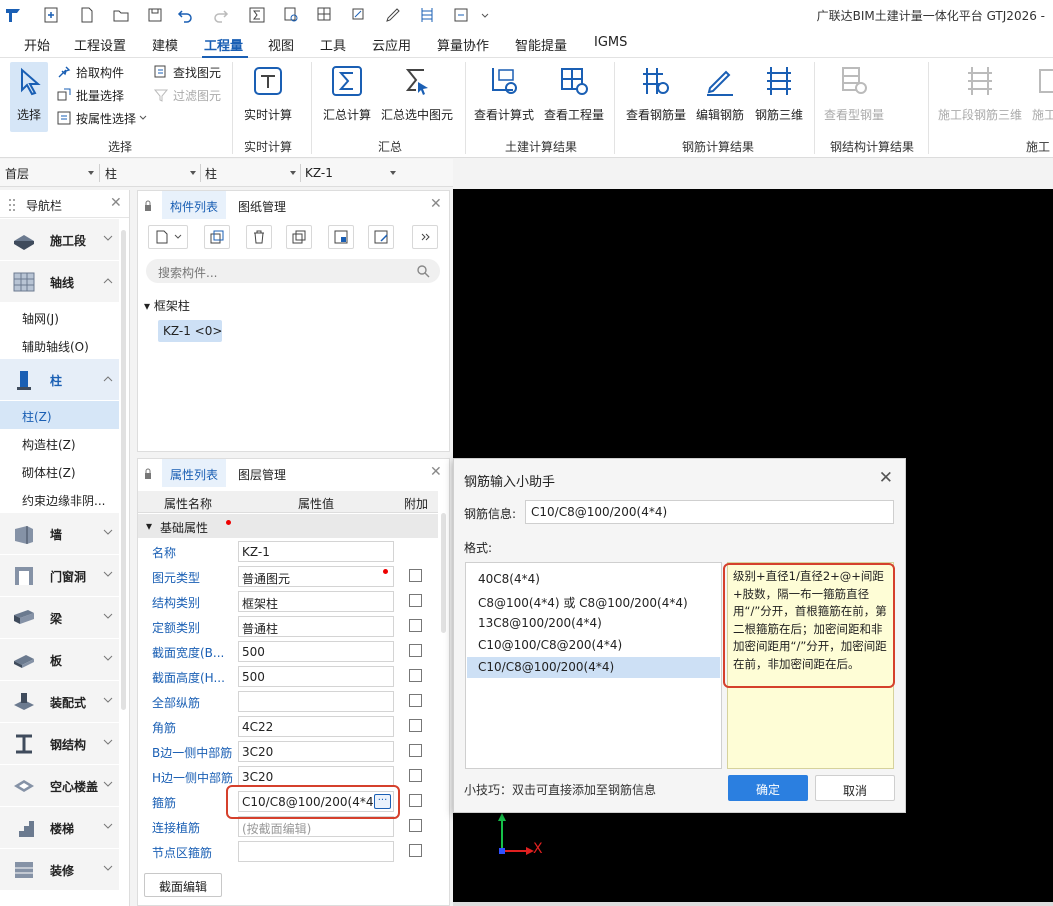 The height and width of the screenshot is (906, 1053). Describe the element at coordinates (59, 660) in the screenshot. I see `nav-cat-slab: 板` at that location.